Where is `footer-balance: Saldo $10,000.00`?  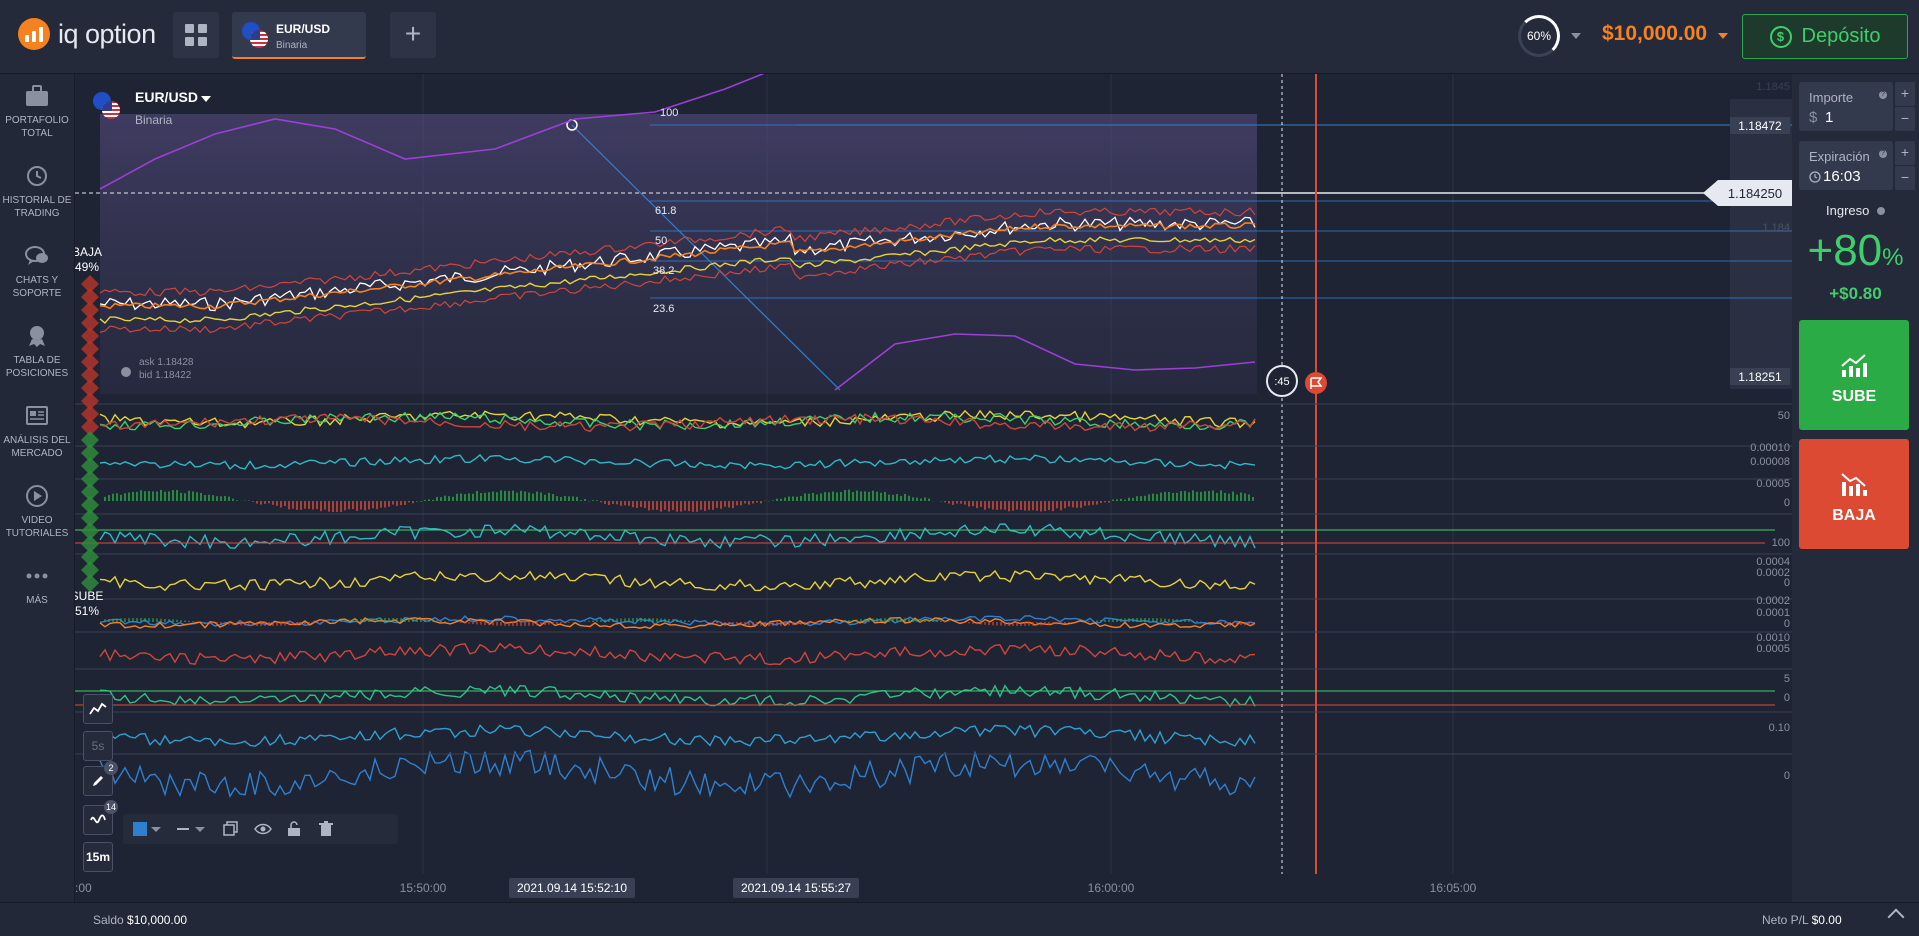 footer-balance: Saldo $10,000.00 is located at coordinates (140, 920).